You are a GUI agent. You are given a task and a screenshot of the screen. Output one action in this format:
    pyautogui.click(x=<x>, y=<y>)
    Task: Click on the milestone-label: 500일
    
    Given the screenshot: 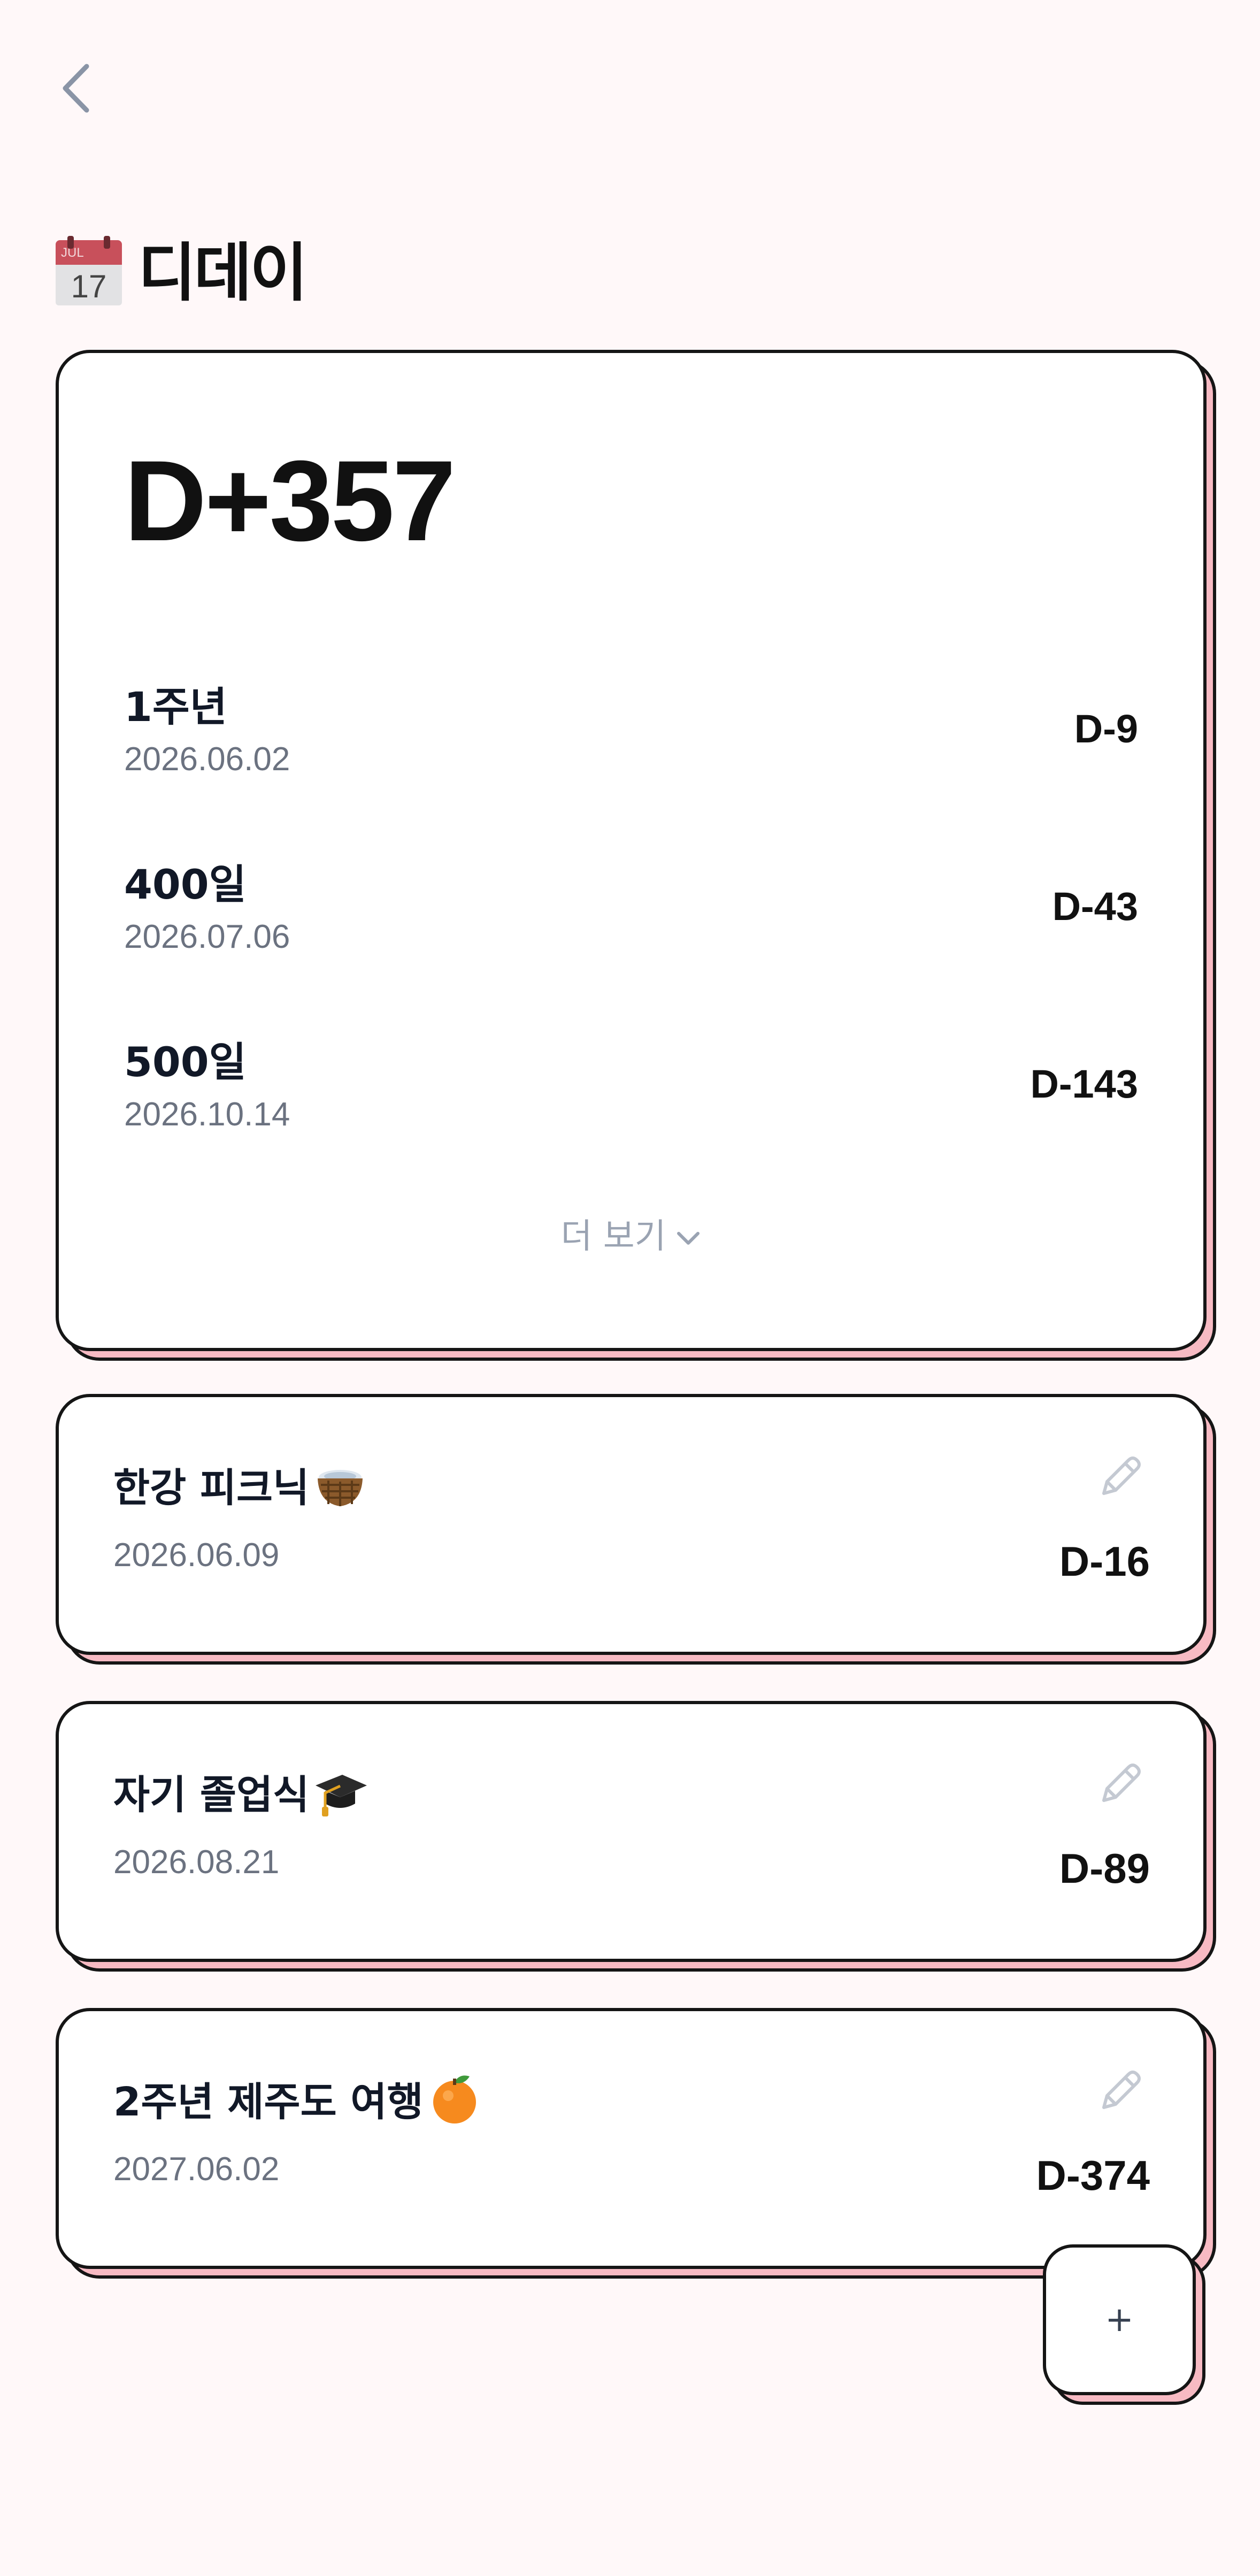 What is the action you would take?
    pyautogui.click(x=186, y=1062)
    